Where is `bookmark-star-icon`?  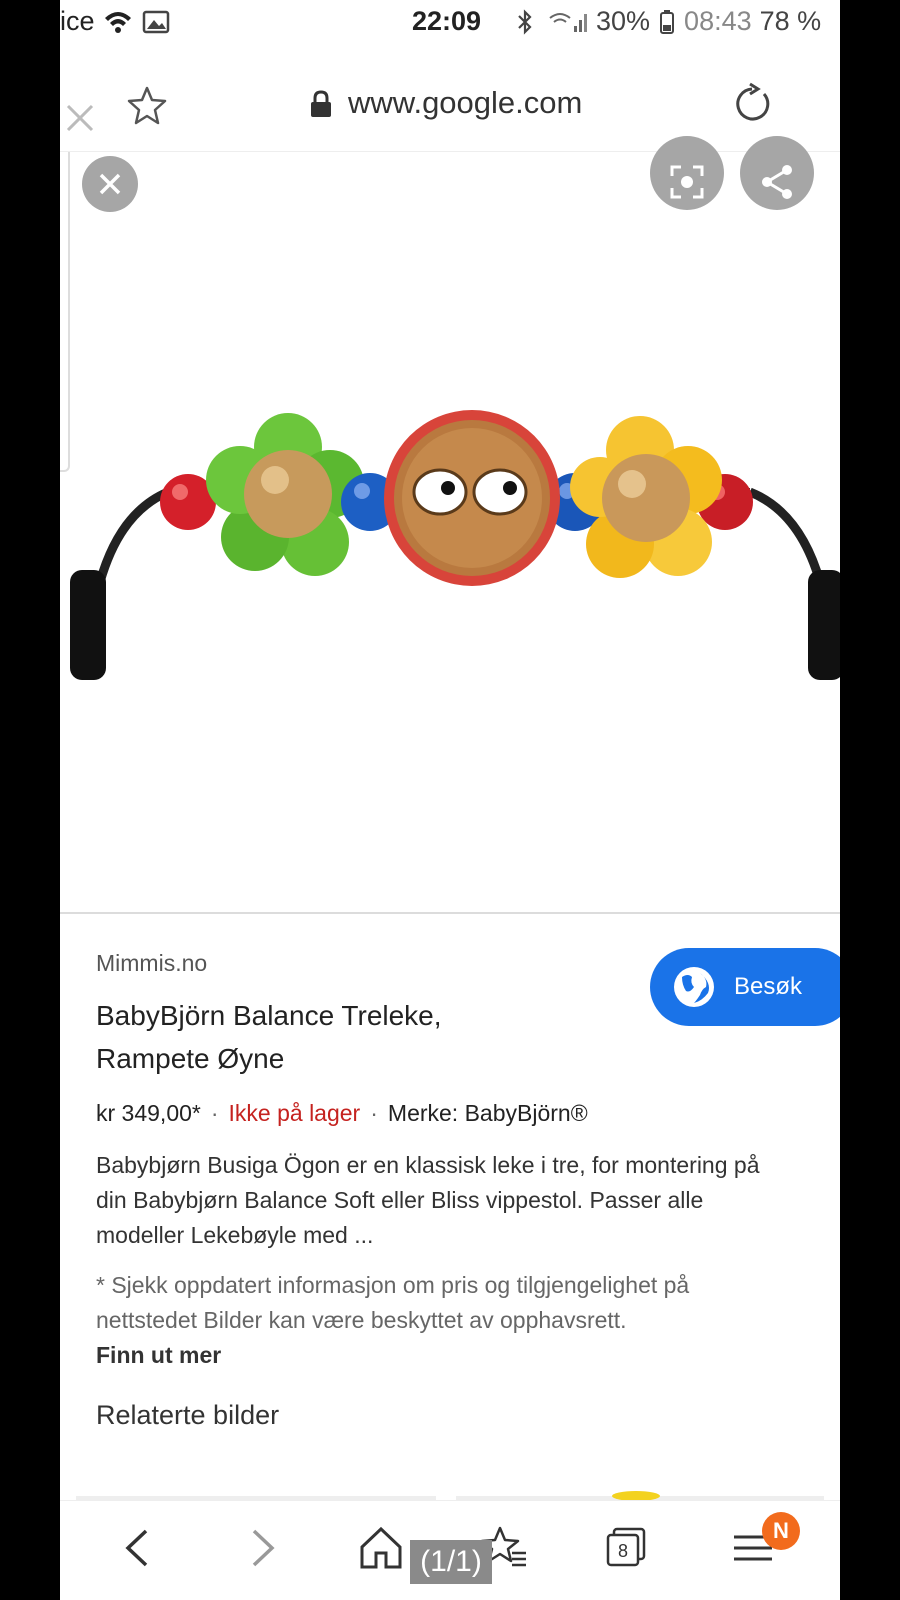
bookmark-star-icon is located at coordinates (147, 105).